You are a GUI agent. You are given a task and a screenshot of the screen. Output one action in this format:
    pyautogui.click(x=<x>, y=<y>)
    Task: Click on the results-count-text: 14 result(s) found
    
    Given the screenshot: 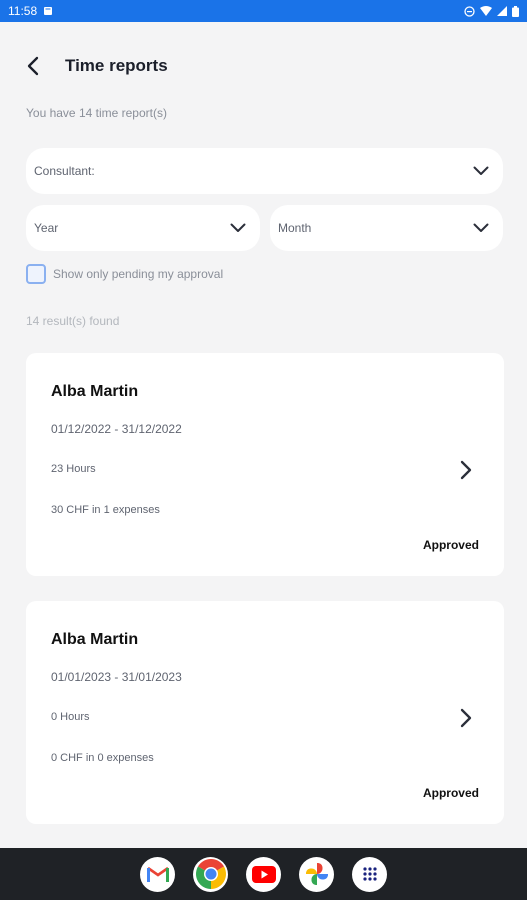 What is the action you would take?
    pyautogui.click(x=73, y=321)
    